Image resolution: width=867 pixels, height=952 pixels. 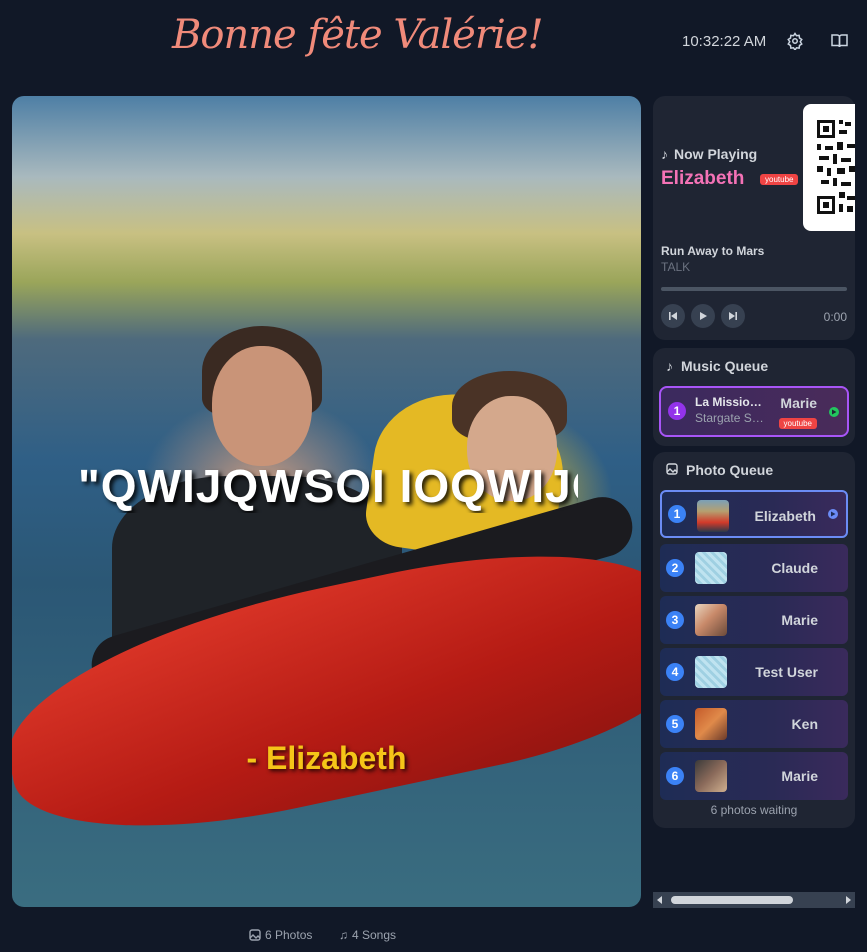 What do you see at coordinates (358, 35) in the screenshot?
I see `page-title: Bonne fête Valérie!` at bounding box center [358, 35].